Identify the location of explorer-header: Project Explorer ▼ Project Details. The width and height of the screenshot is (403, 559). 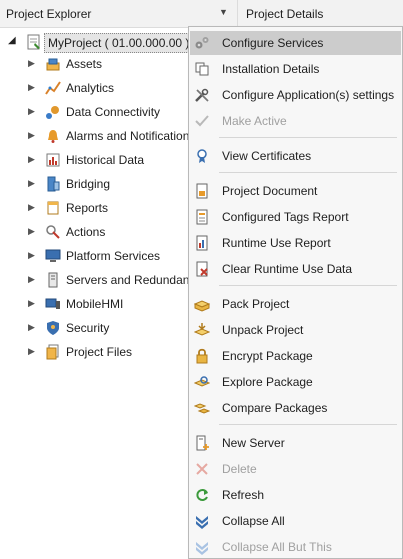
(201, 14).